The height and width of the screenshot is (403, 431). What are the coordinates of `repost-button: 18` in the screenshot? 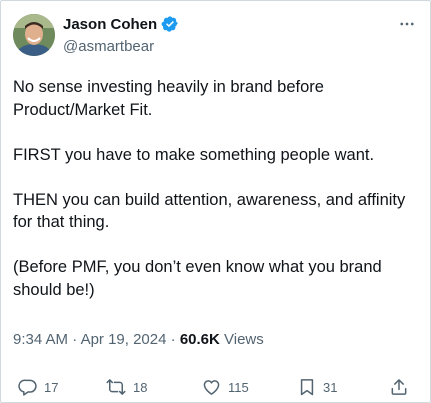 It's located at (126, 387).